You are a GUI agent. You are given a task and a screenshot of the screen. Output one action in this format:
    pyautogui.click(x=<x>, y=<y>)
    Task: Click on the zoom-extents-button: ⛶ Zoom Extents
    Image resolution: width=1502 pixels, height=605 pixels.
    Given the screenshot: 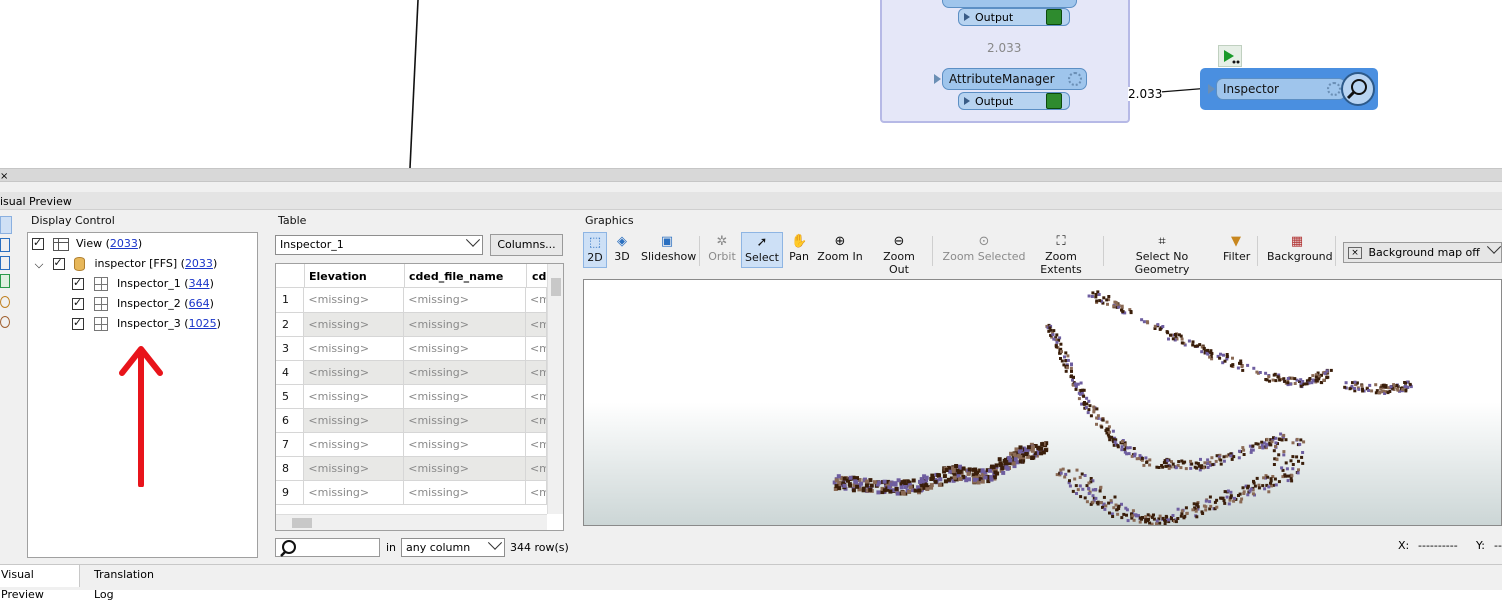 What is the action you would take?
    pyautogui.click(x=1061, y=254)
    